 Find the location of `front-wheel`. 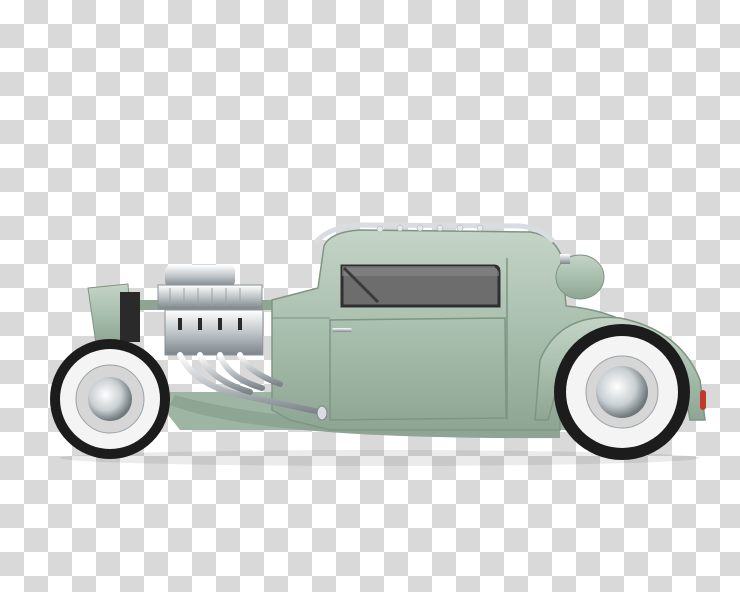

front-wheel is located at coordinates (110, 399).